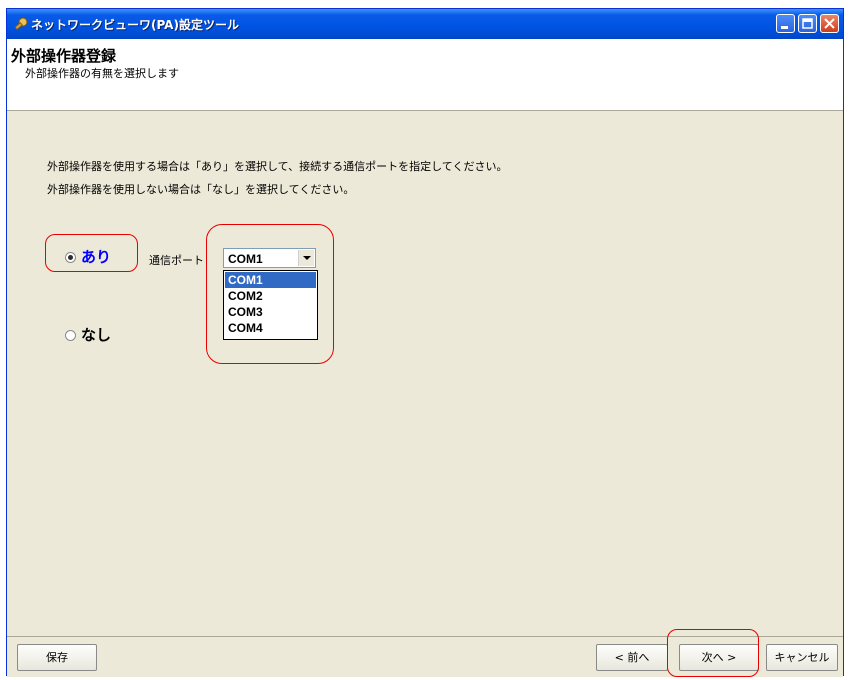 This screenshot has height=680, width=850. I want to click on port-option-com3: COM3, so click(270, 312).